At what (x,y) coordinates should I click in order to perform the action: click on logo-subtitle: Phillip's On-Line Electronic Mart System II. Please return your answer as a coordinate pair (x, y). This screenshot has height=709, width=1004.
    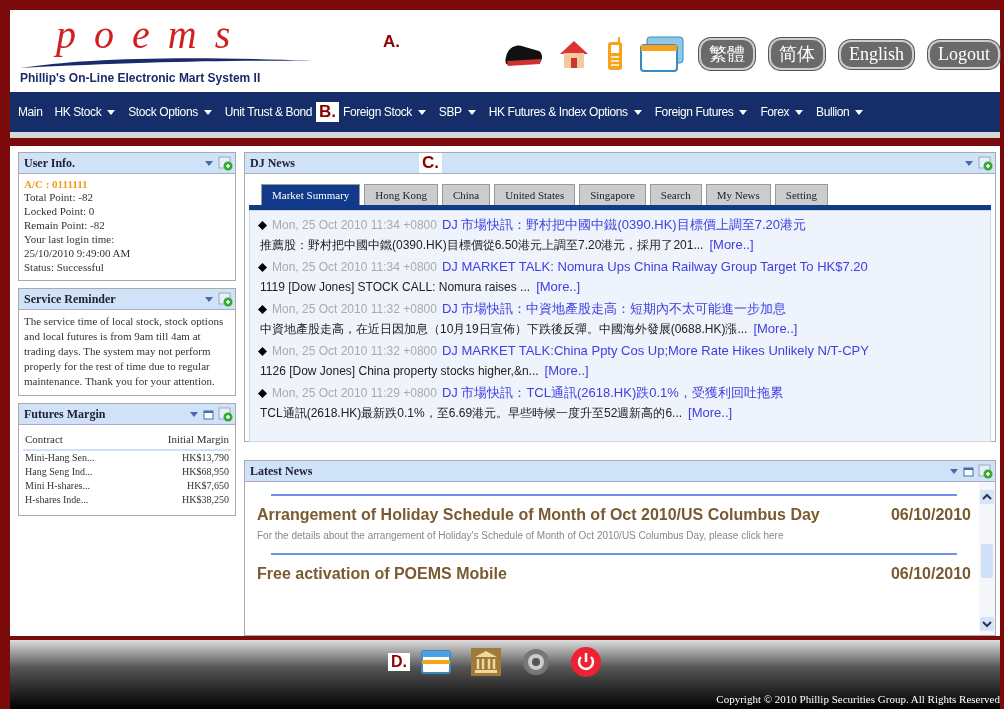
    Looking at the image, I should click on (140, 78).